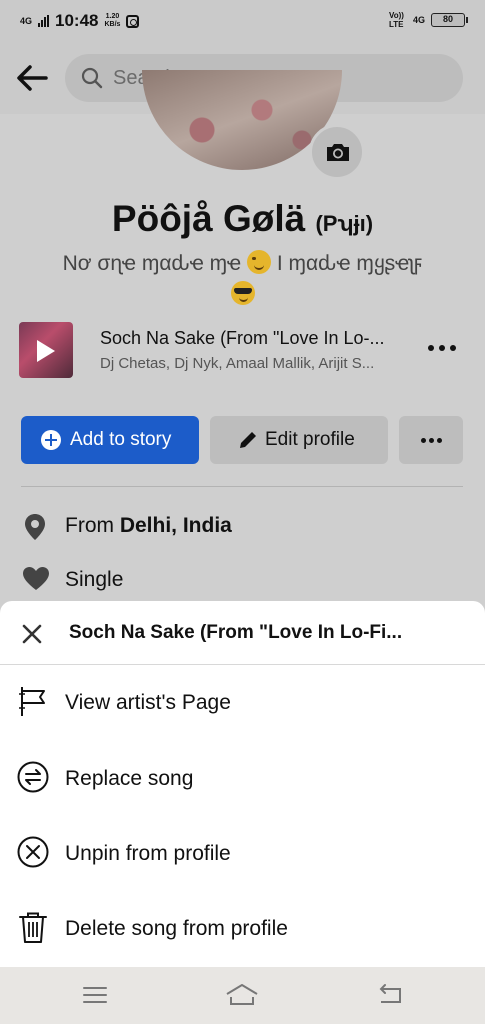 The image size is (485, 1024). I want to click on profile-bio: Nơ σɳҽ ɱαԃҽ ɱҽ I ɱαԃҽ ɱყʂҽʅϝ, so click(242, 262).